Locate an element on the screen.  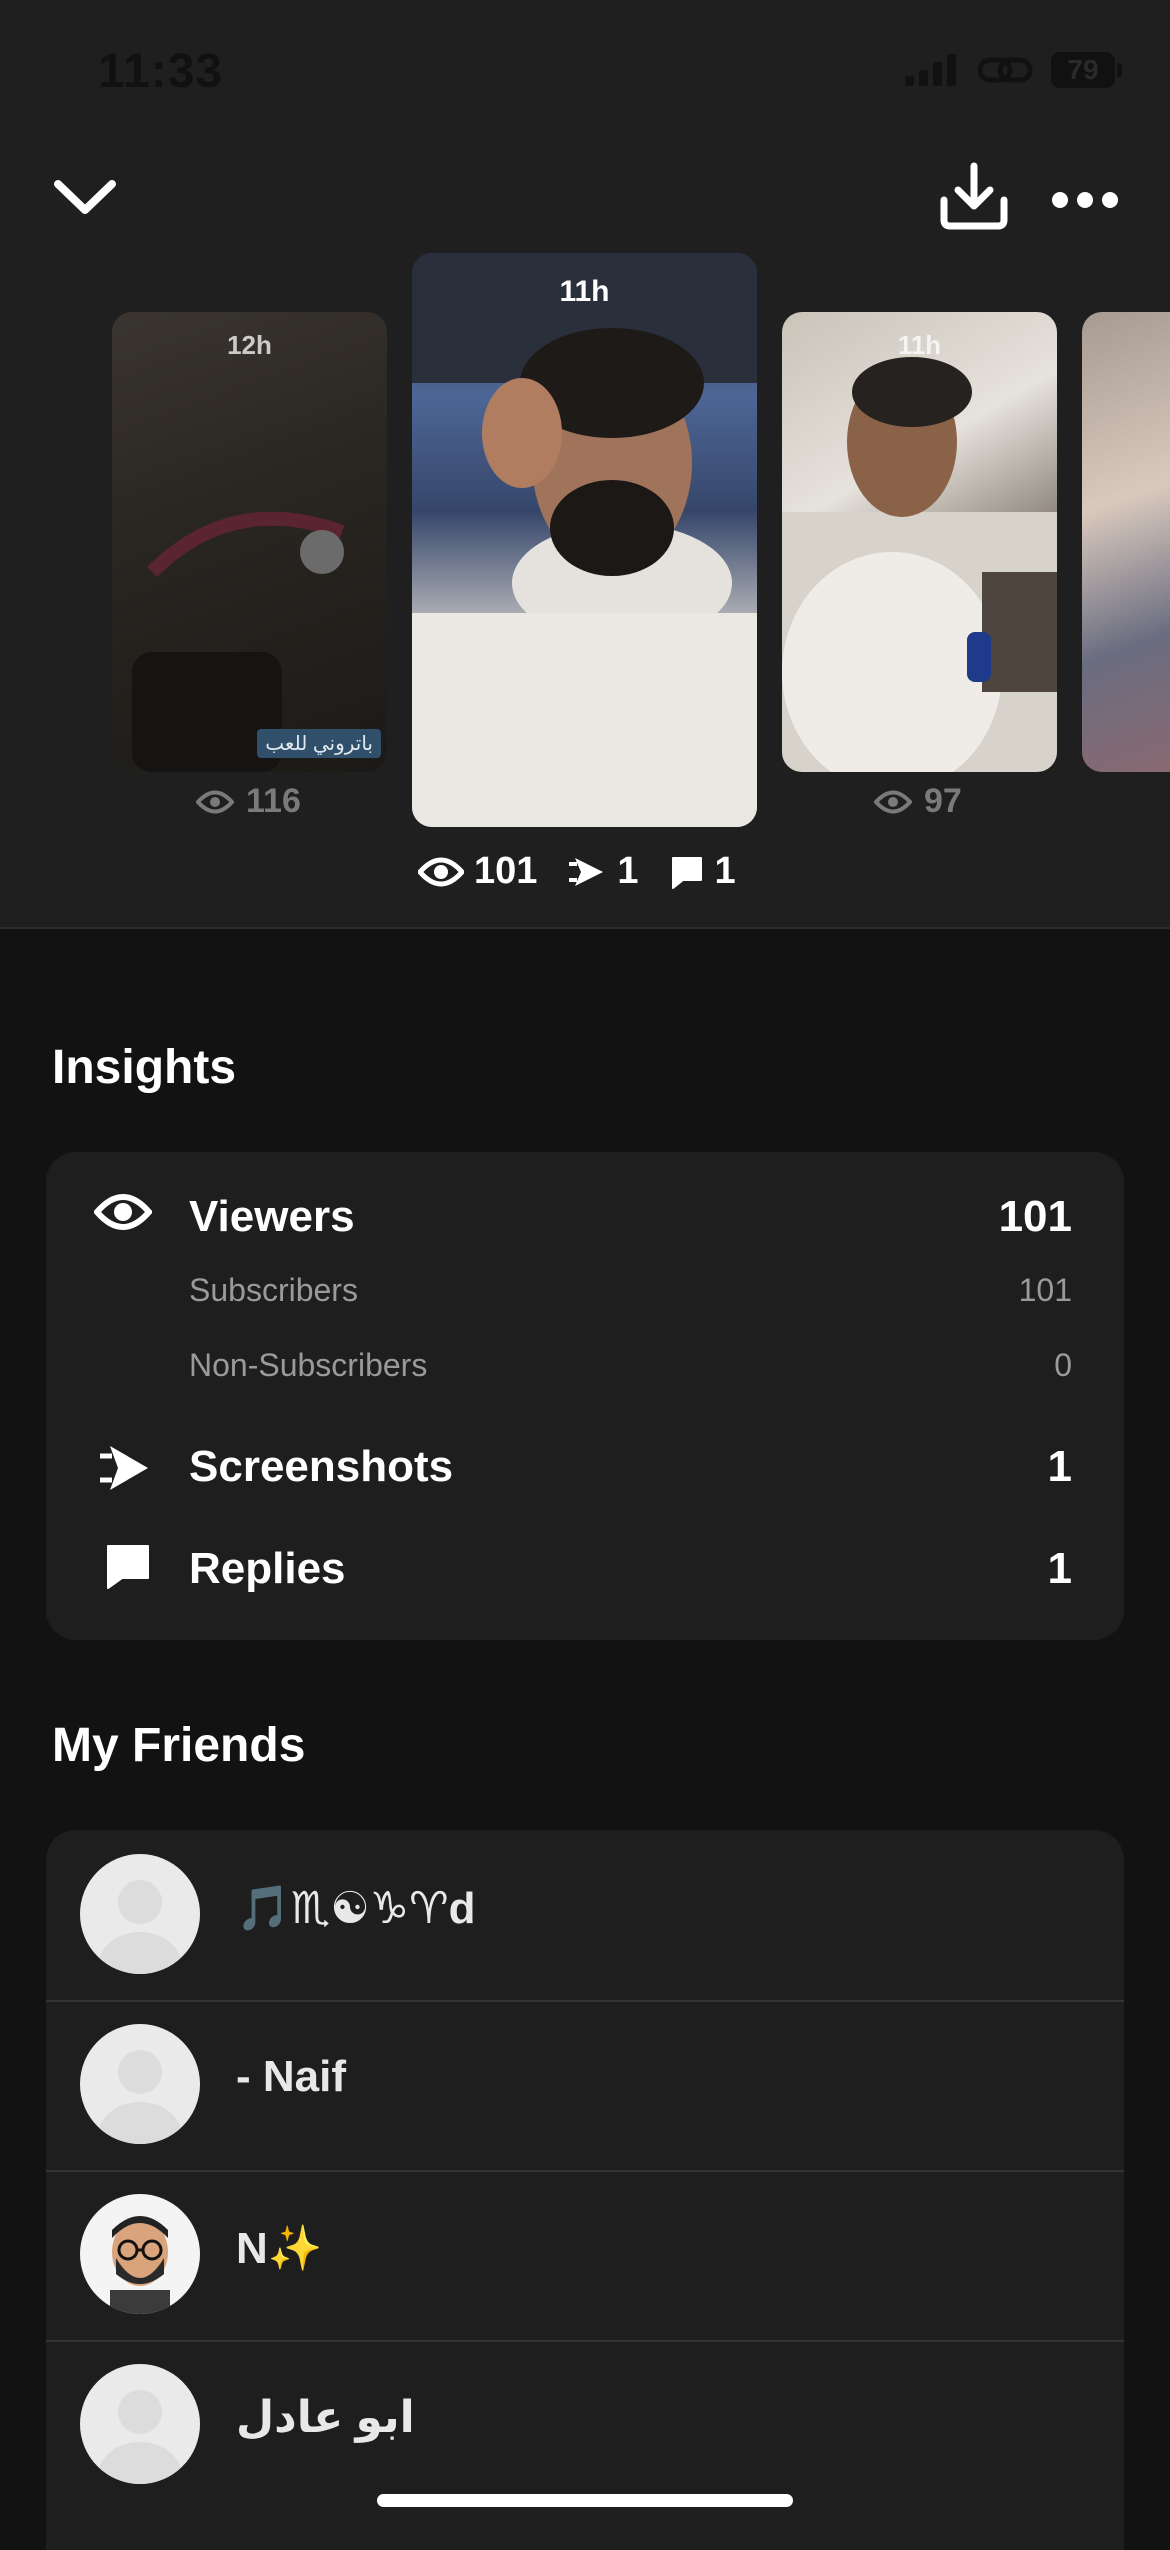
status-icons: 79 is located at coordinates (1012, 70).